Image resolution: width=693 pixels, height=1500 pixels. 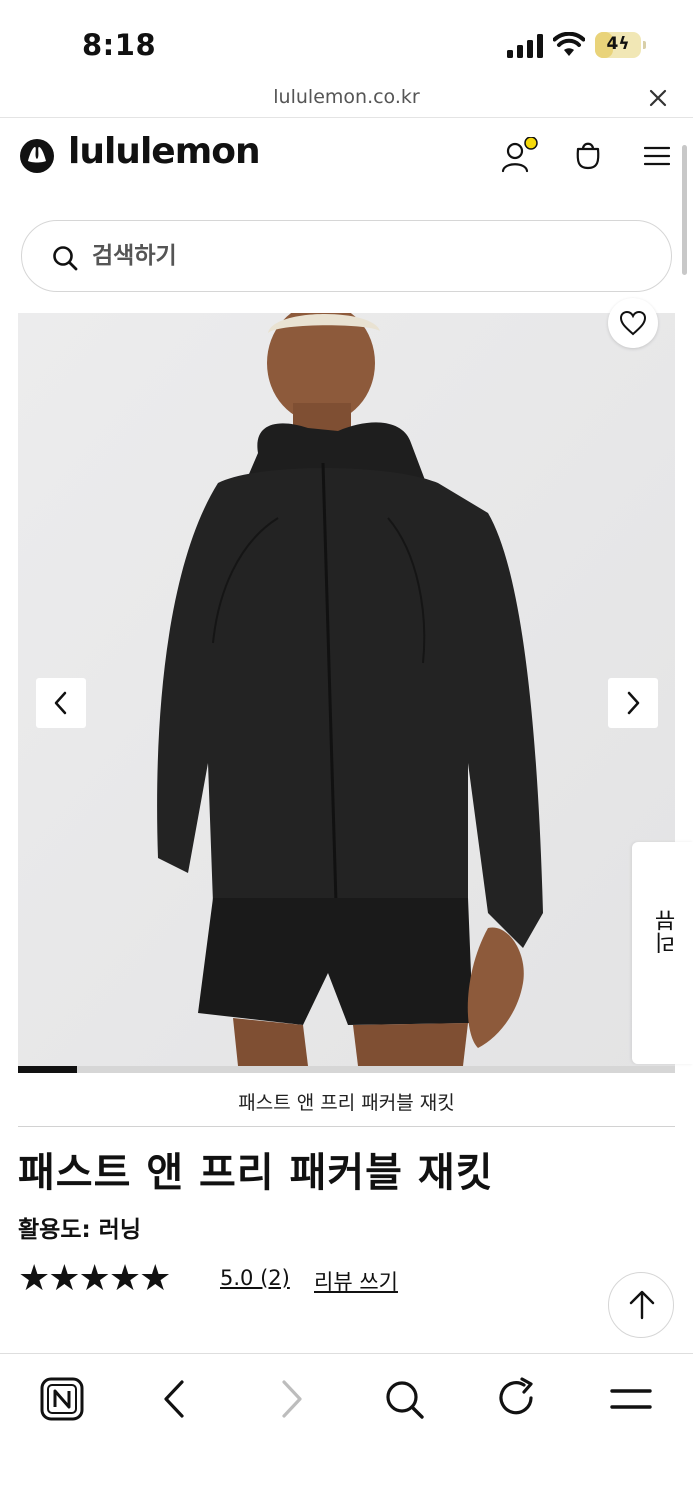 I want to click on write-review-link: 리뷰 쓰기, so click(x=356, y=1281).